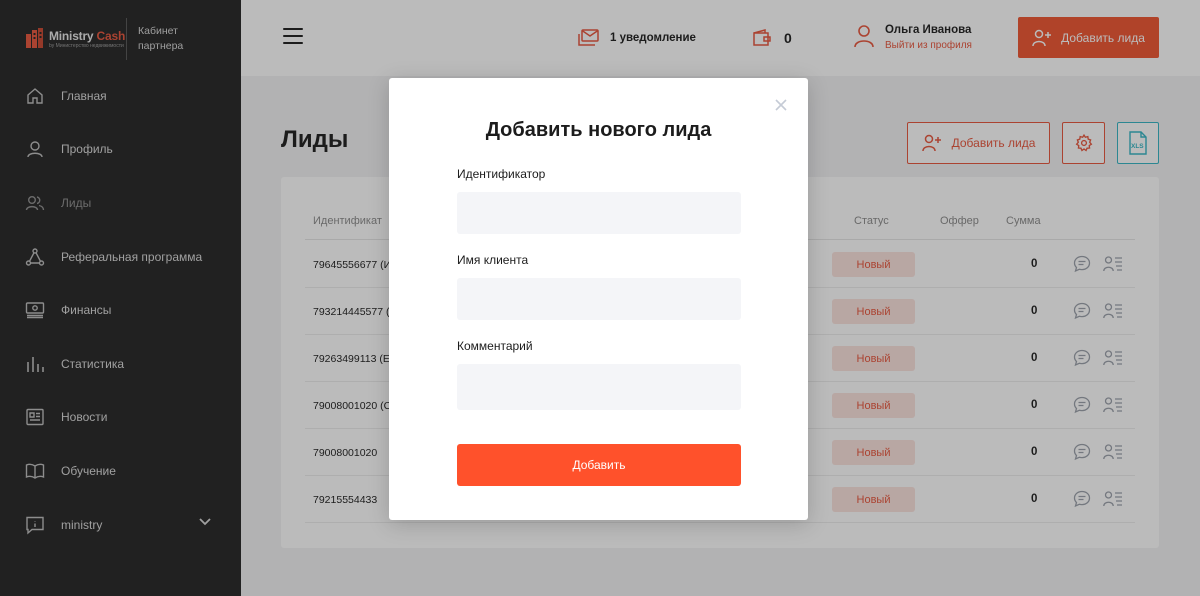  I want to click on close-icon, so click(781, 105).